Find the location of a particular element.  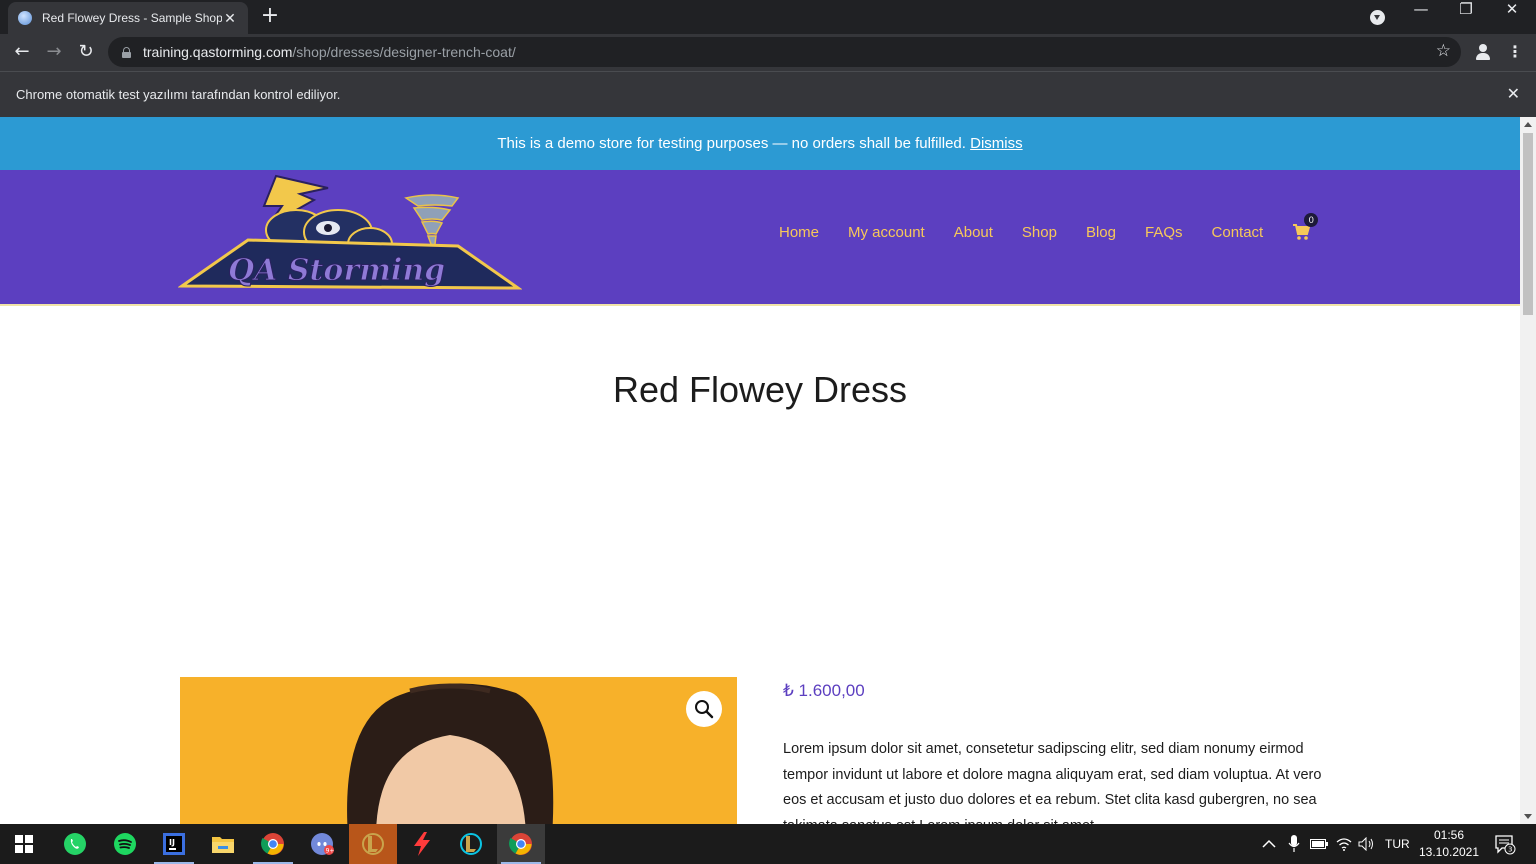

scroll-up-icon is located at coordinates (1528, 124).